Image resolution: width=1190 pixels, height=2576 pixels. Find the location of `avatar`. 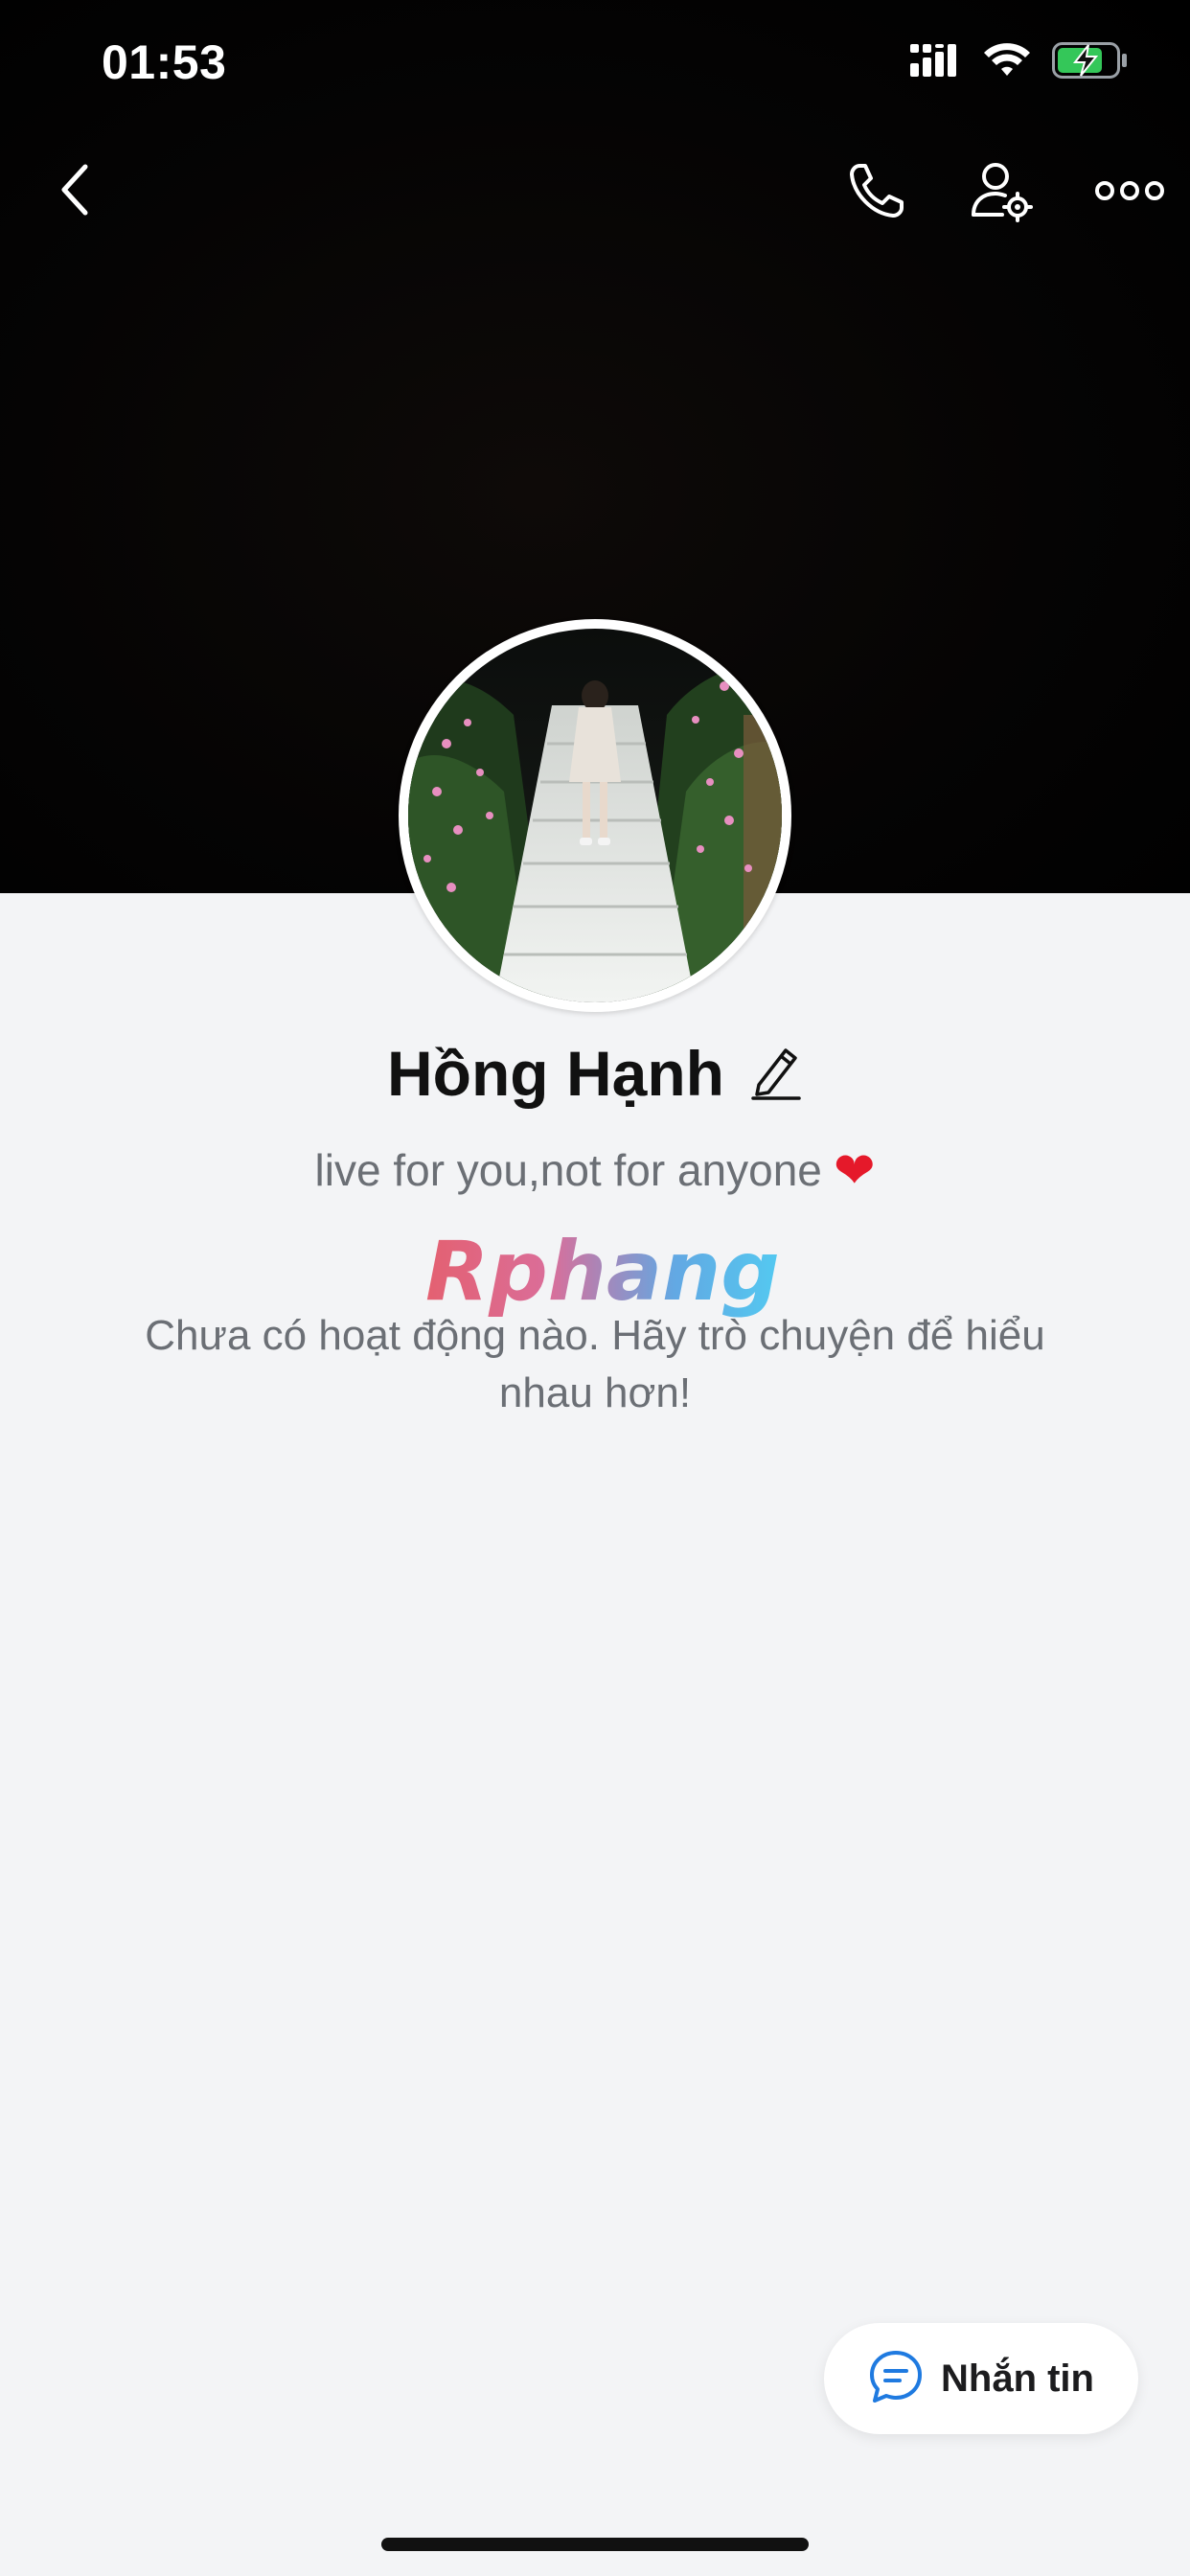

avatar is located at coordinates (595, 815).